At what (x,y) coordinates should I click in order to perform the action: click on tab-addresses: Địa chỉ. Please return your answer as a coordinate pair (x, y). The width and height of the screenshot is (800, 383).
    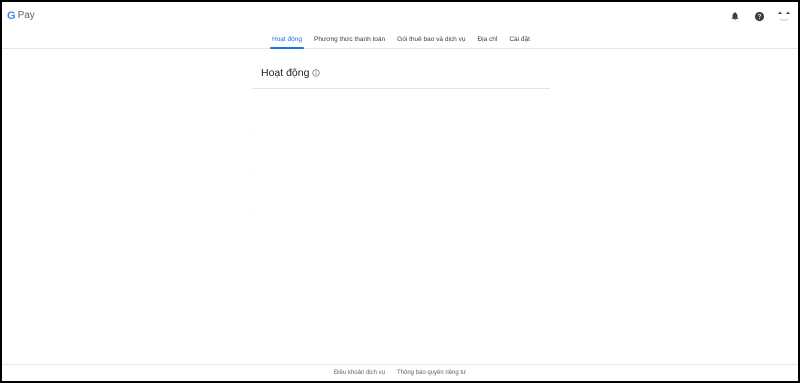
    Looking at the image, I should click on (487, 41).